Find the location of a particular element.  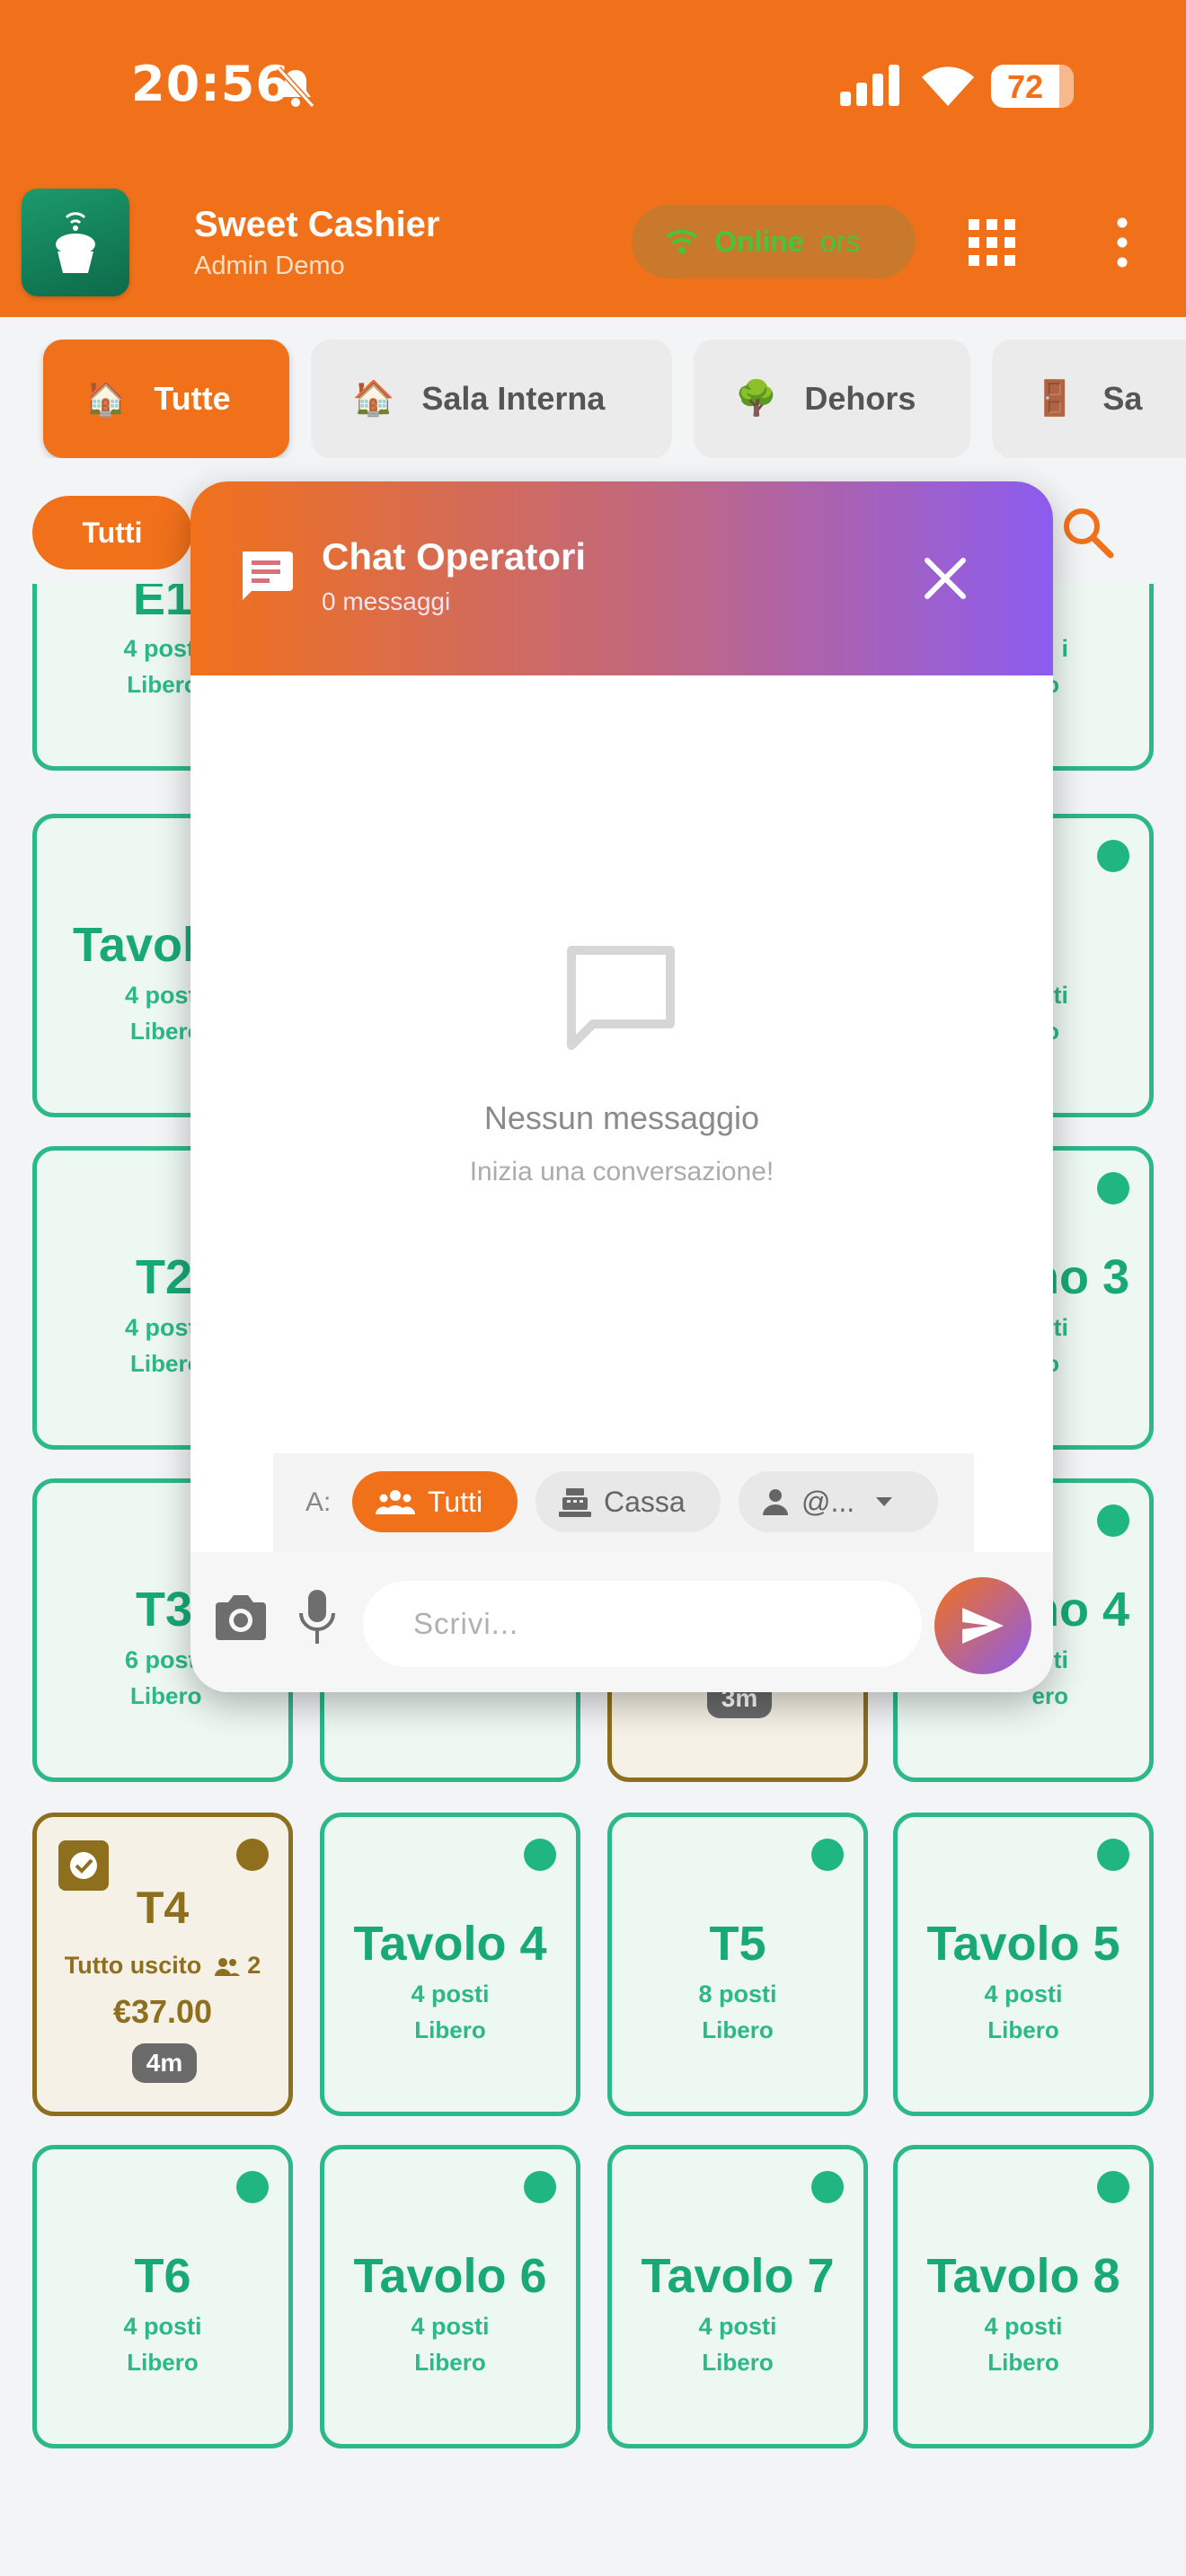

tab-sala-interna: 🏠 Sala Interna is located at coordinates (491, 399).